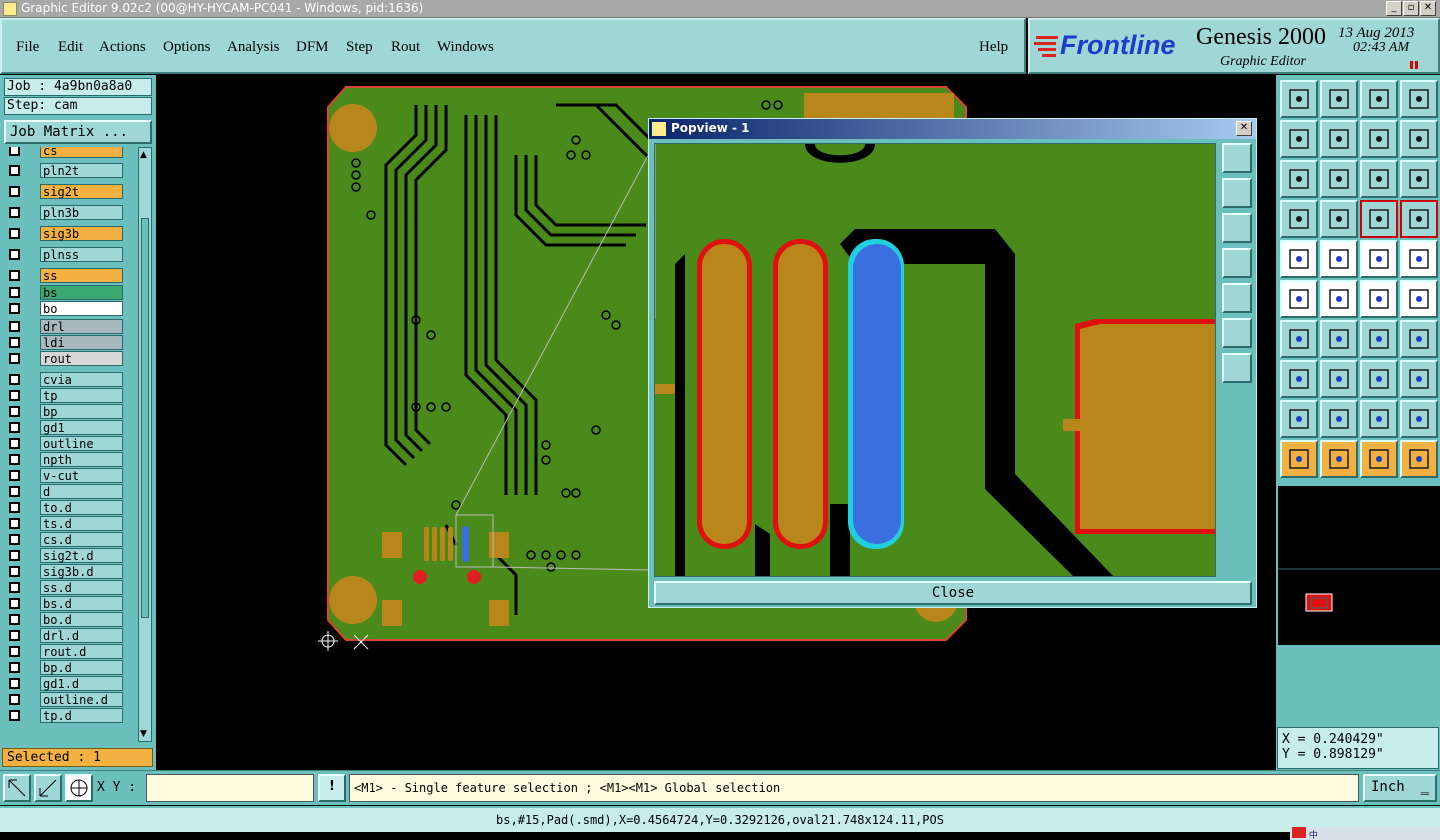 Image resolution: width=1440 pixels, height=840 pixels. I want to click on layer-name: ss, so click(81, 275).